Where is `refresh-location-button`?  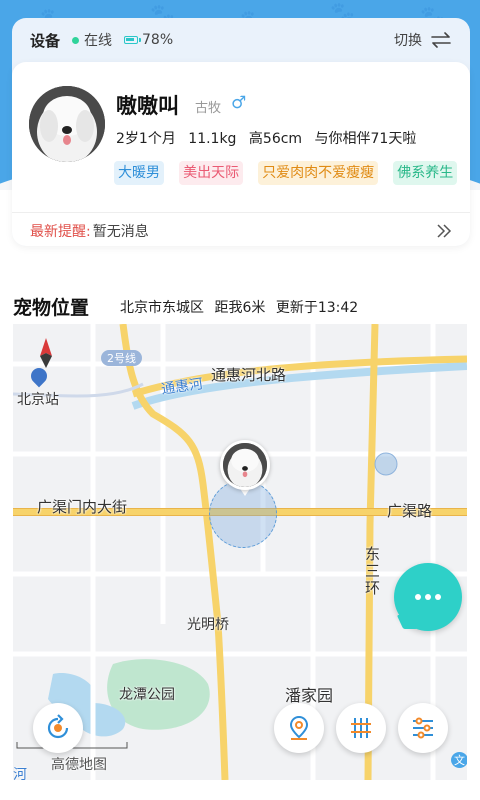
refresh-location-button is located at coordinates (58, 728).